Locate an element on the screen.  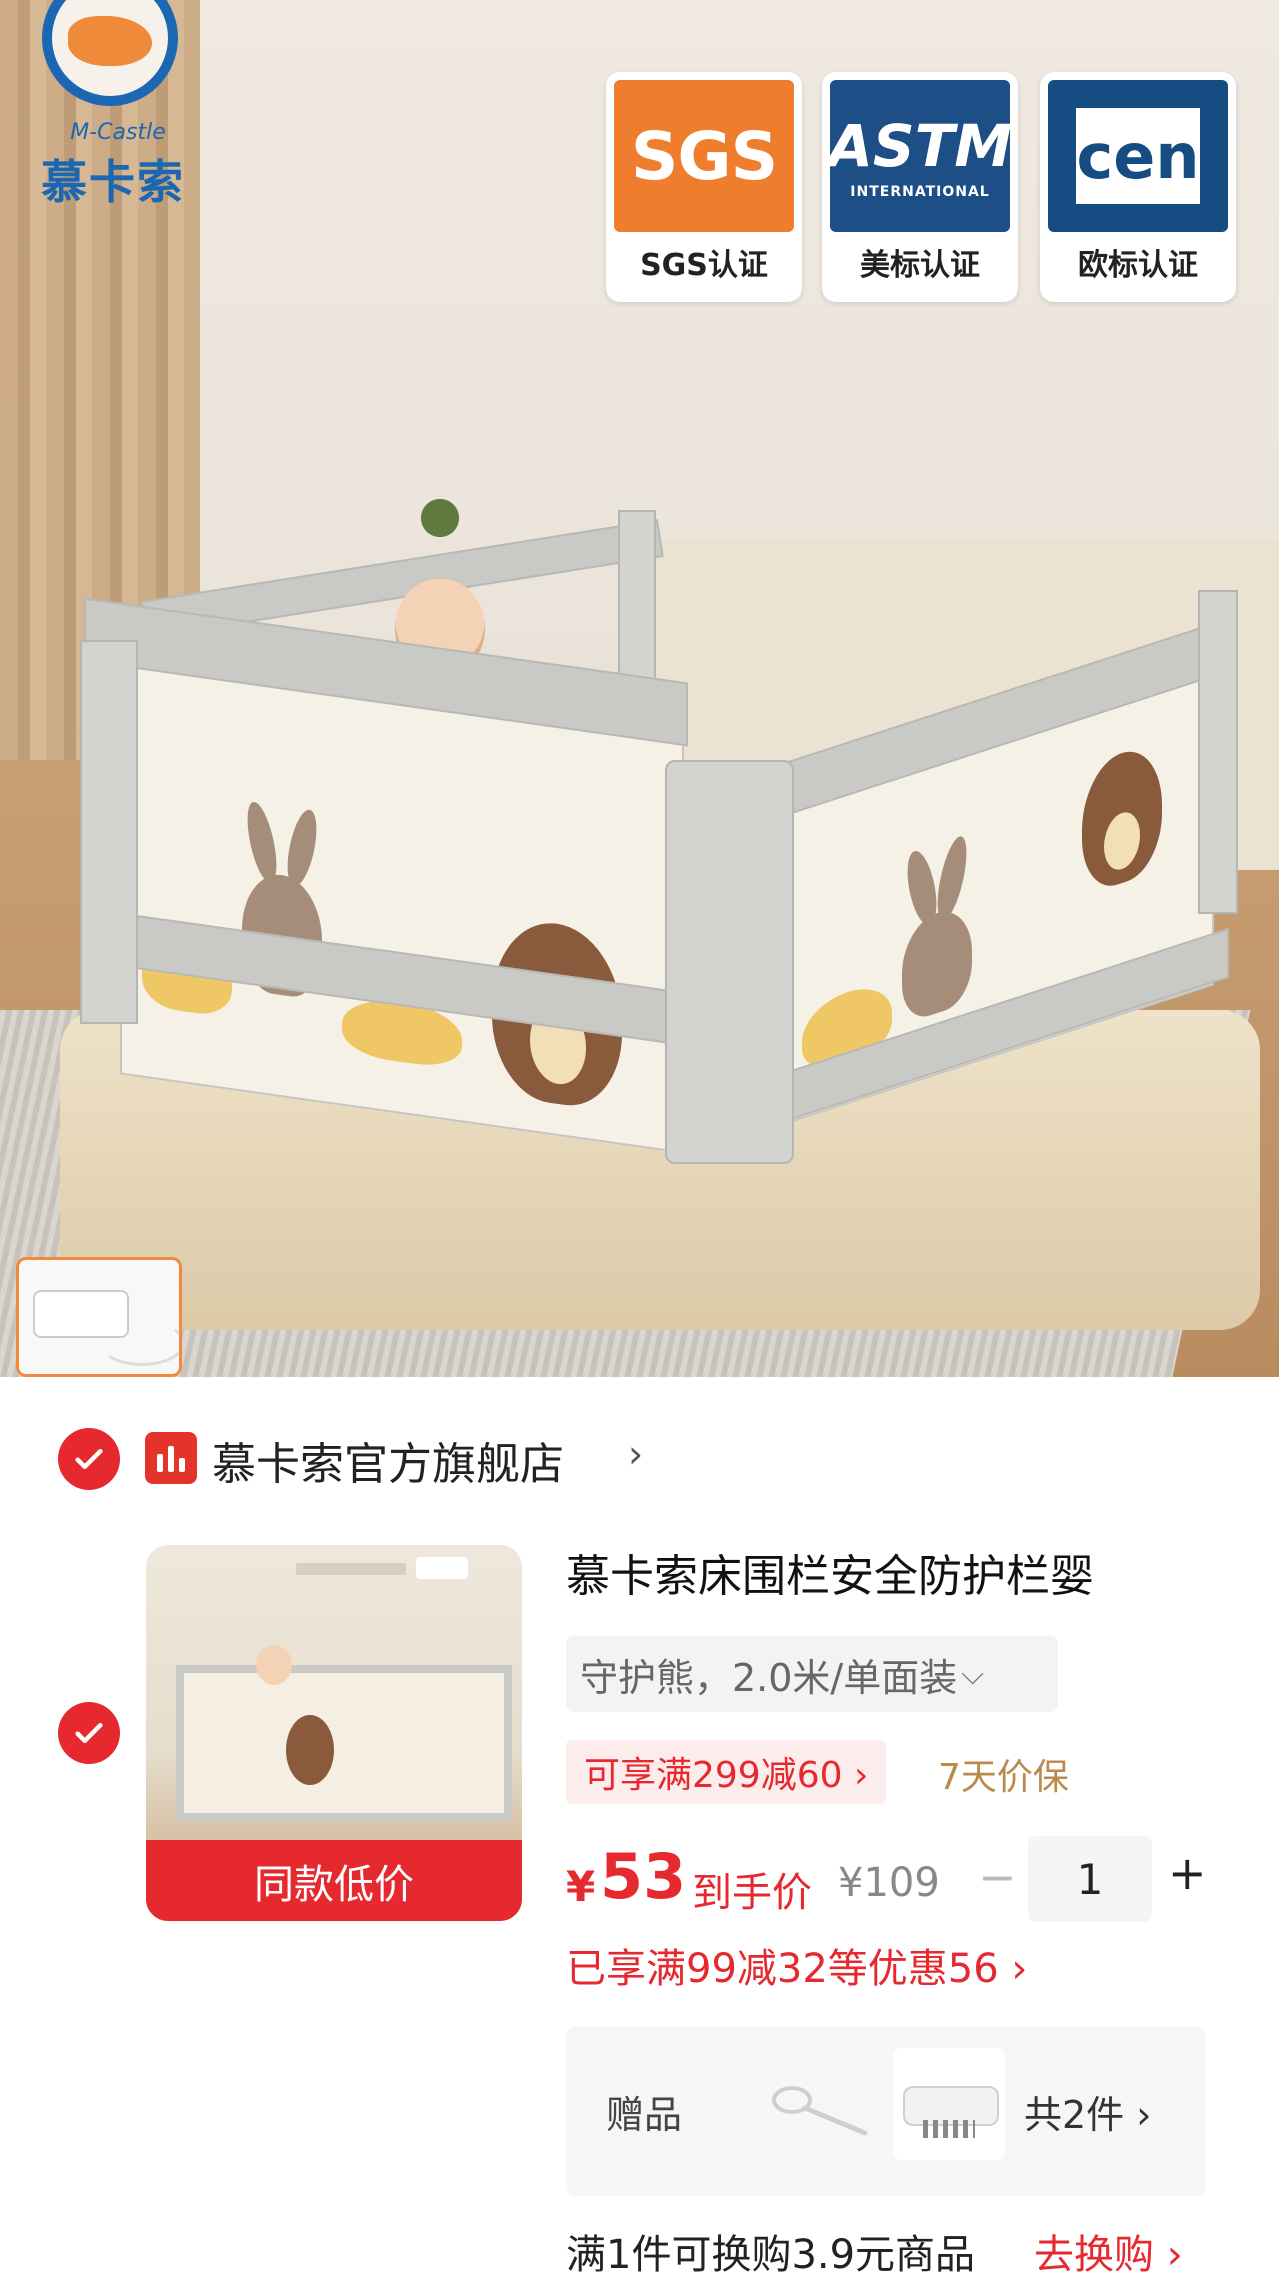
clip-teeth is located at coordinates (949, 2129).